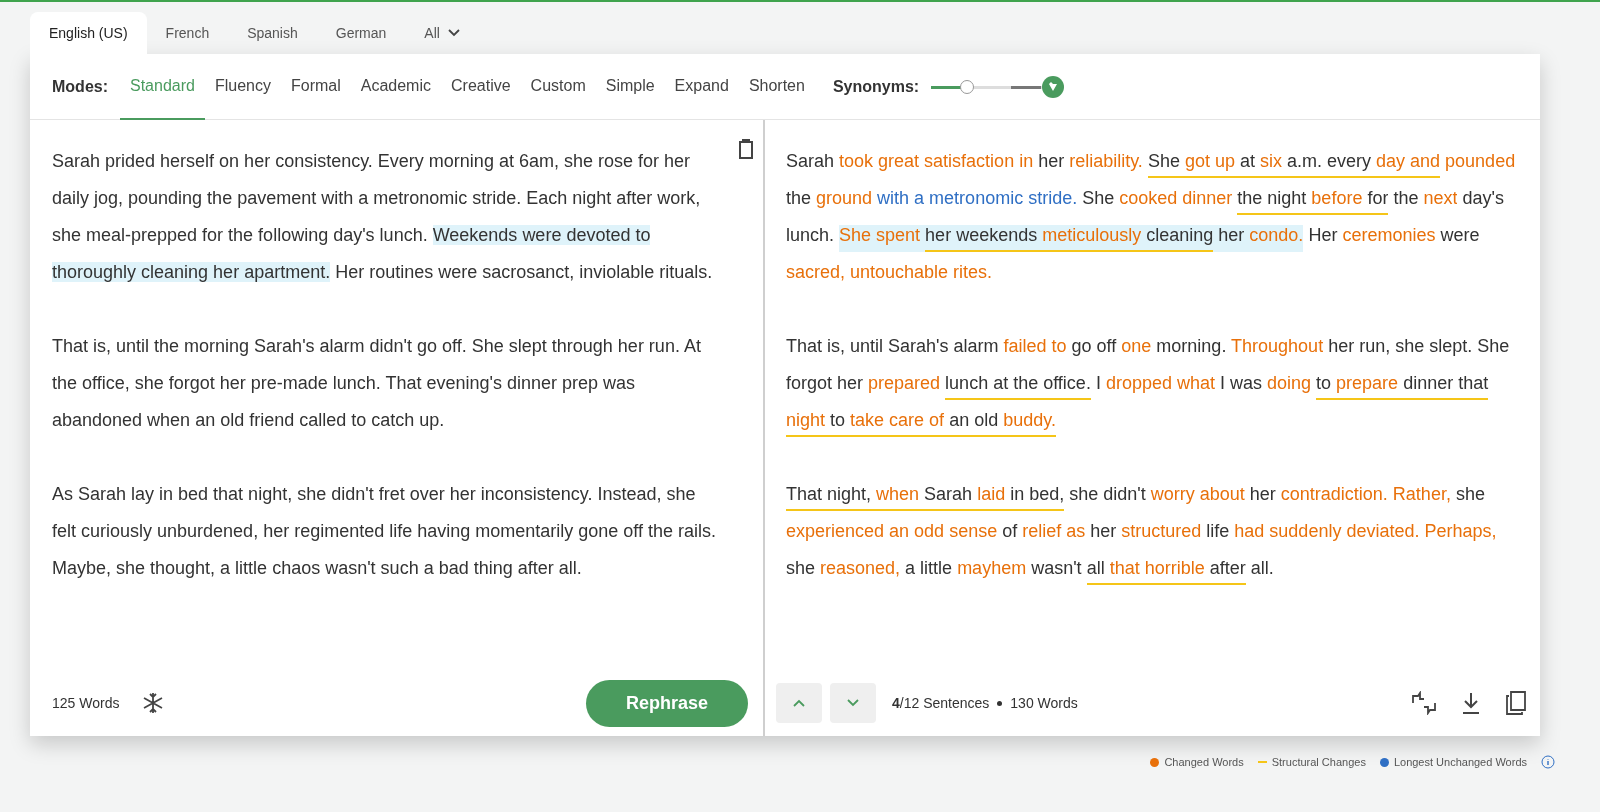 The width and height of the screenshot is (1600, 812). I want to click on mode-tab: Academic, so click(395, 86).